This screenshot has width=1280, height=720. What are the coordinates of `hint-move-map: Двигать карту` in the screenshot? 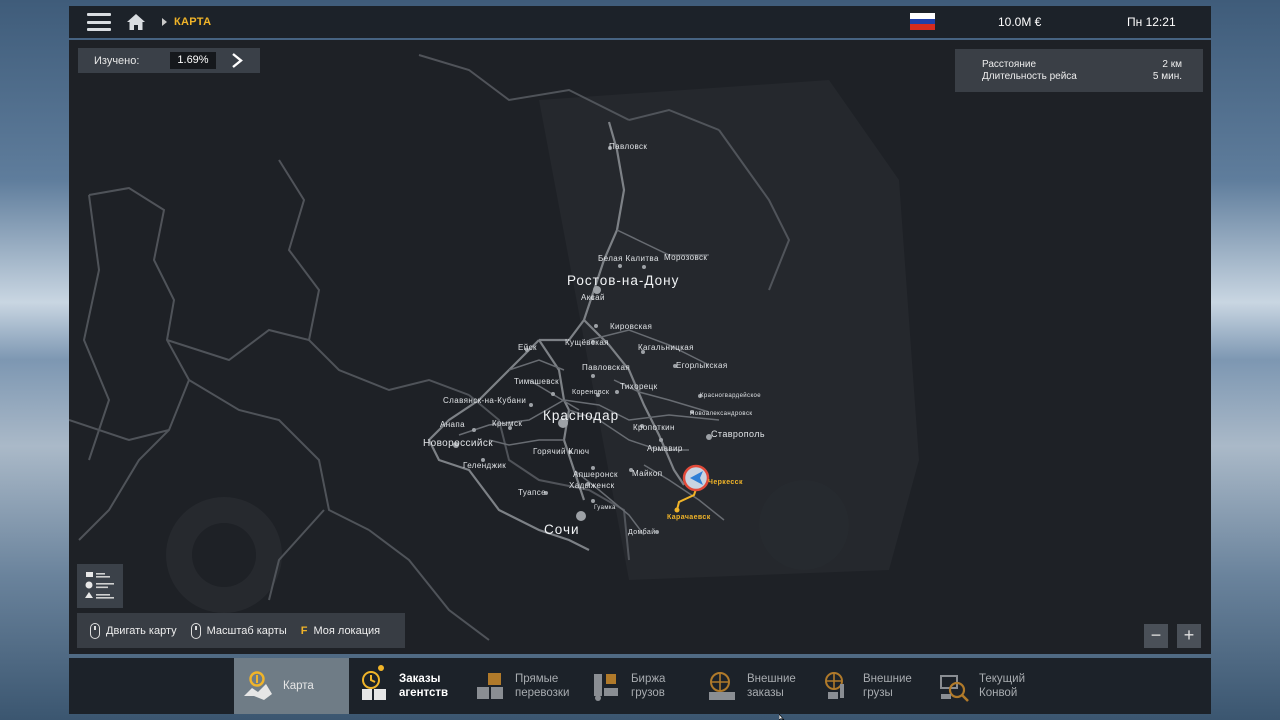 It's located at (133, 630).